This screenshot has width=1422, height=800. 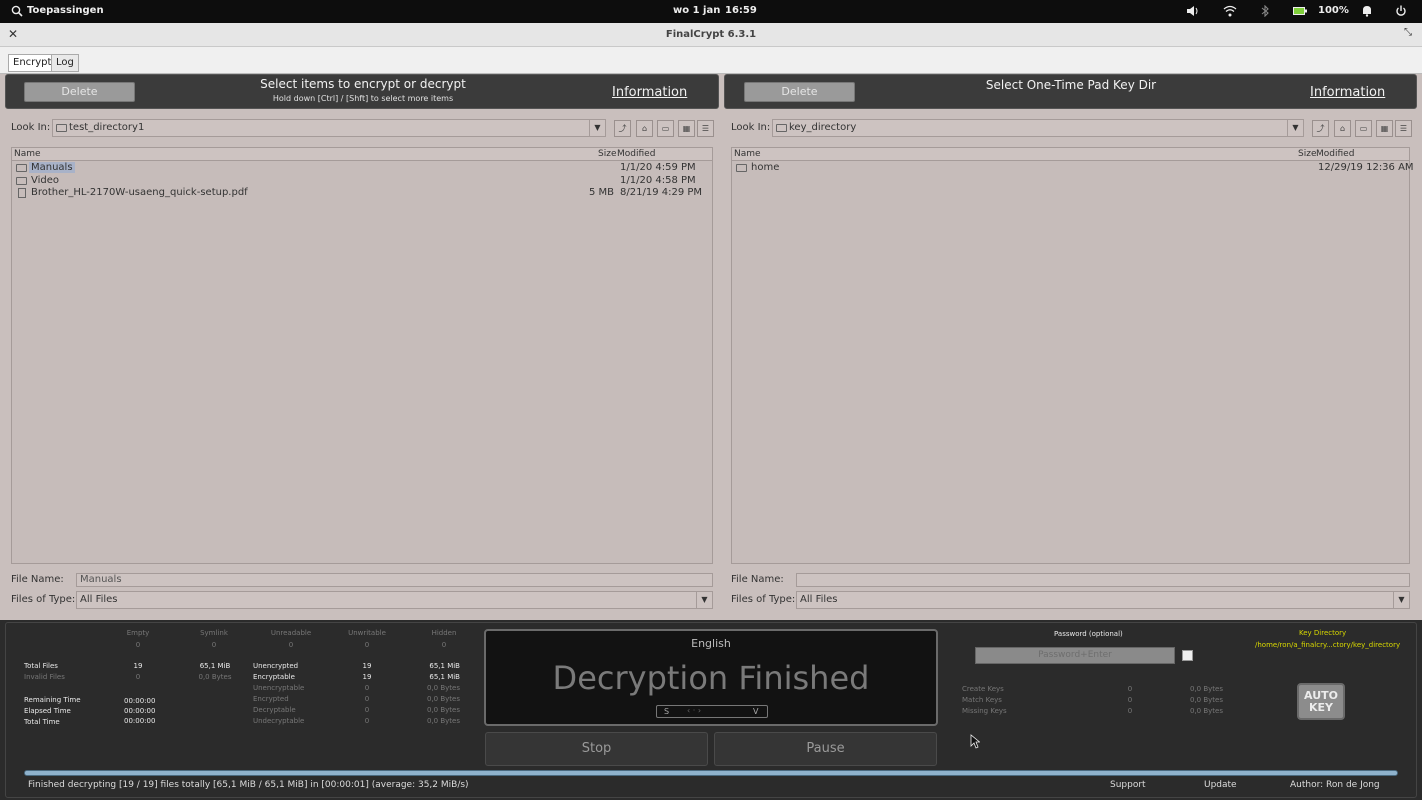 What do you see at coordinates (42, 722) in the screenshot?
I see `total-time-label: Total Time` at bounding box center [42, 722].